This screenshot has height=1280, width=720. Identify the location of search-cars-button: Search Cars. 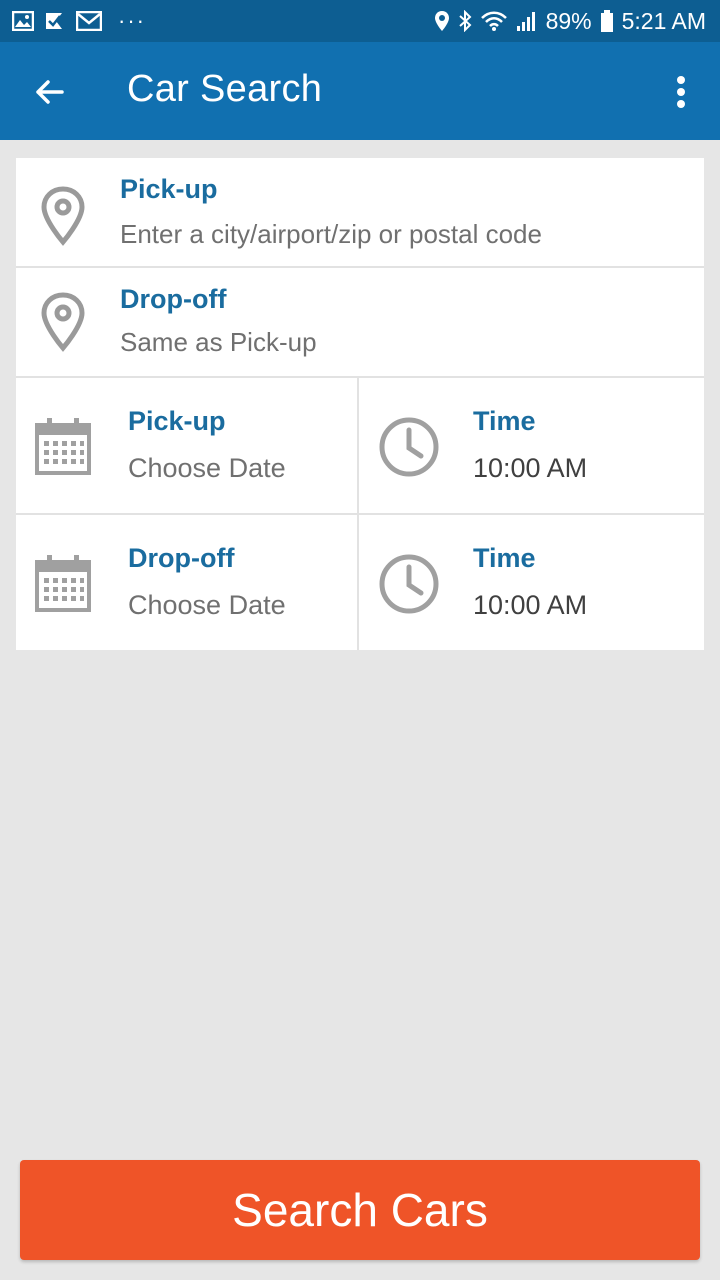
(360, 1210).